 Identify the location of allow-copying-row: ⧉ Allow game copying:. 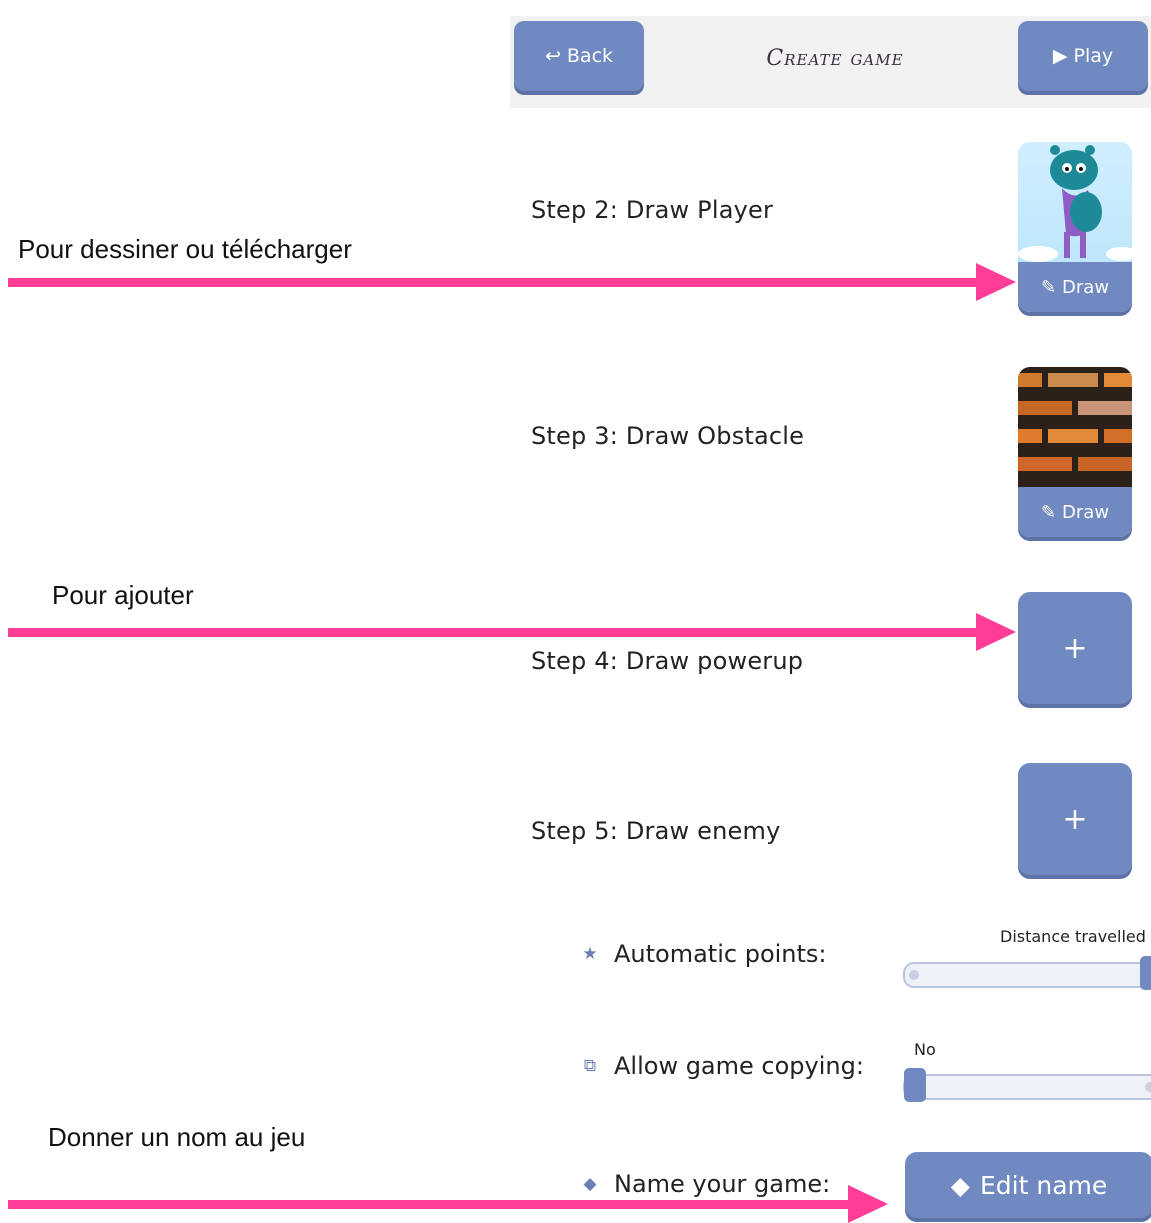
(721, 1066).